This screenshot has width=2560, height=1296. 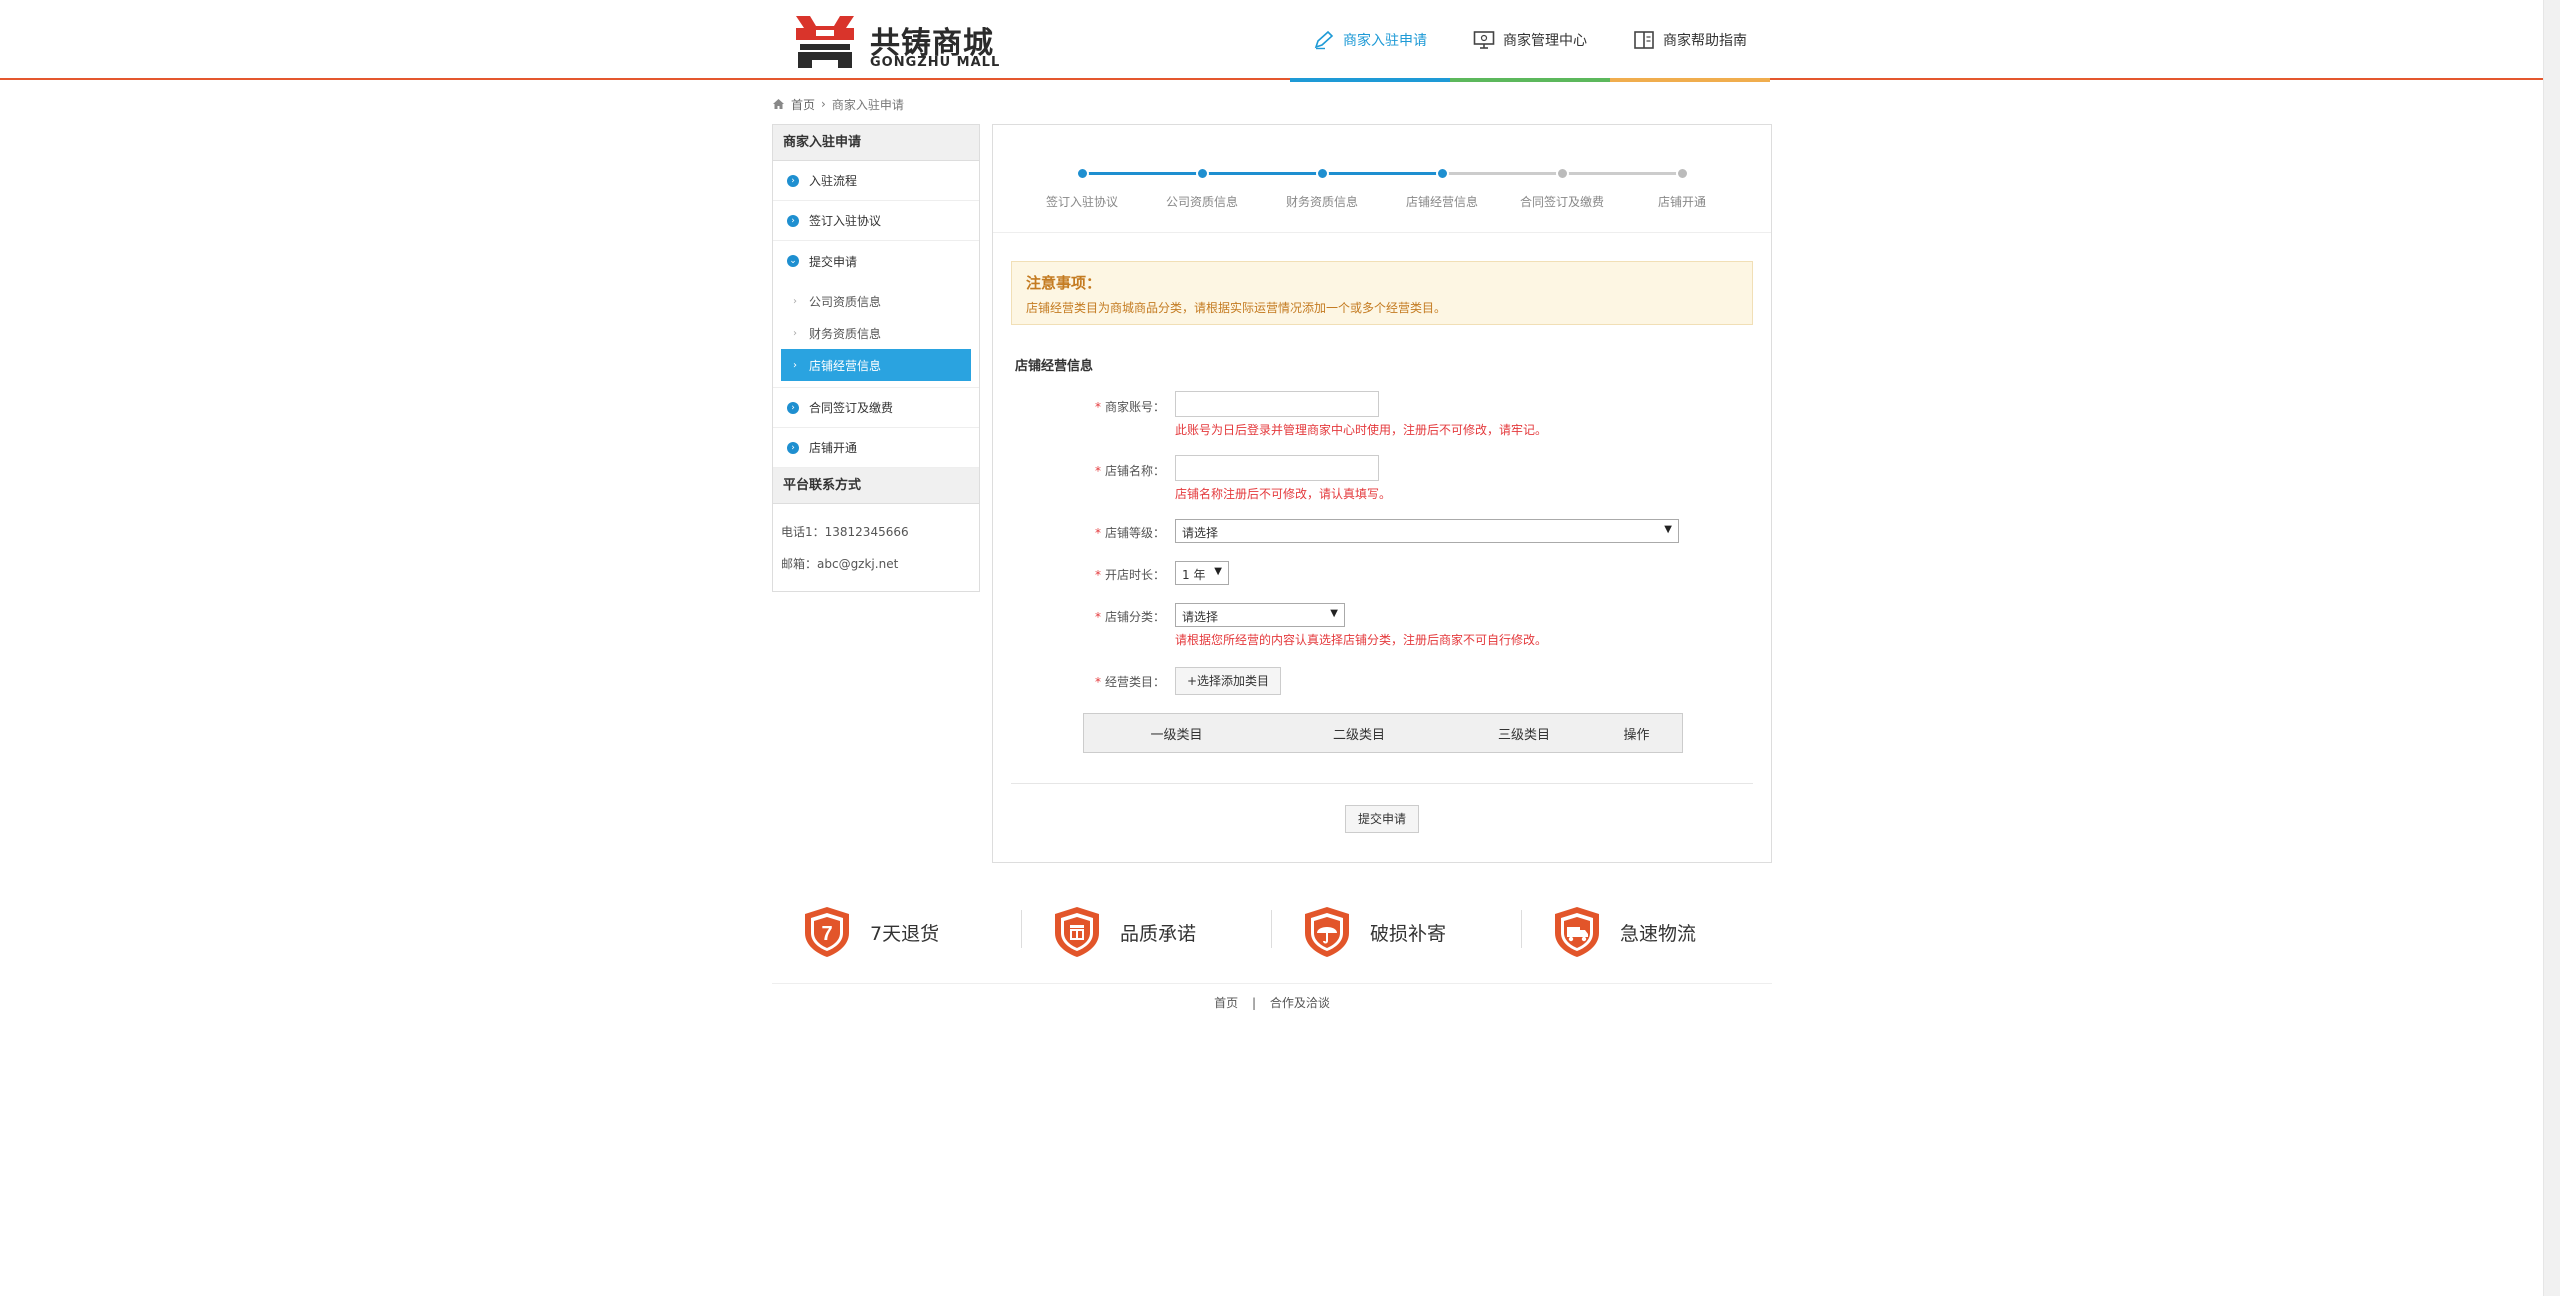 What do you see at coordinates (1228, 681) in the screenshot?
I see `add-category-button: +选择添加类目` at bounding box center [1228, 681].